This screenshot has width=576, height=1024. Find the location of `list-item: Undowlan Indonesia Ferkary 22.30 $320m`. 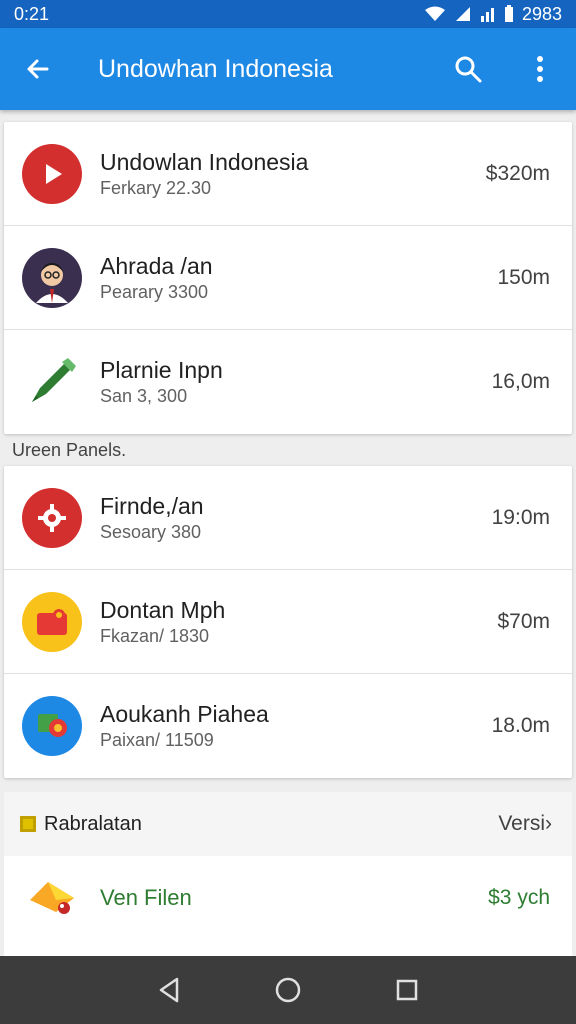

list-item: Undowlan Indonesia Ferkary 22.30 $320m is located at coordinates (288, 174).